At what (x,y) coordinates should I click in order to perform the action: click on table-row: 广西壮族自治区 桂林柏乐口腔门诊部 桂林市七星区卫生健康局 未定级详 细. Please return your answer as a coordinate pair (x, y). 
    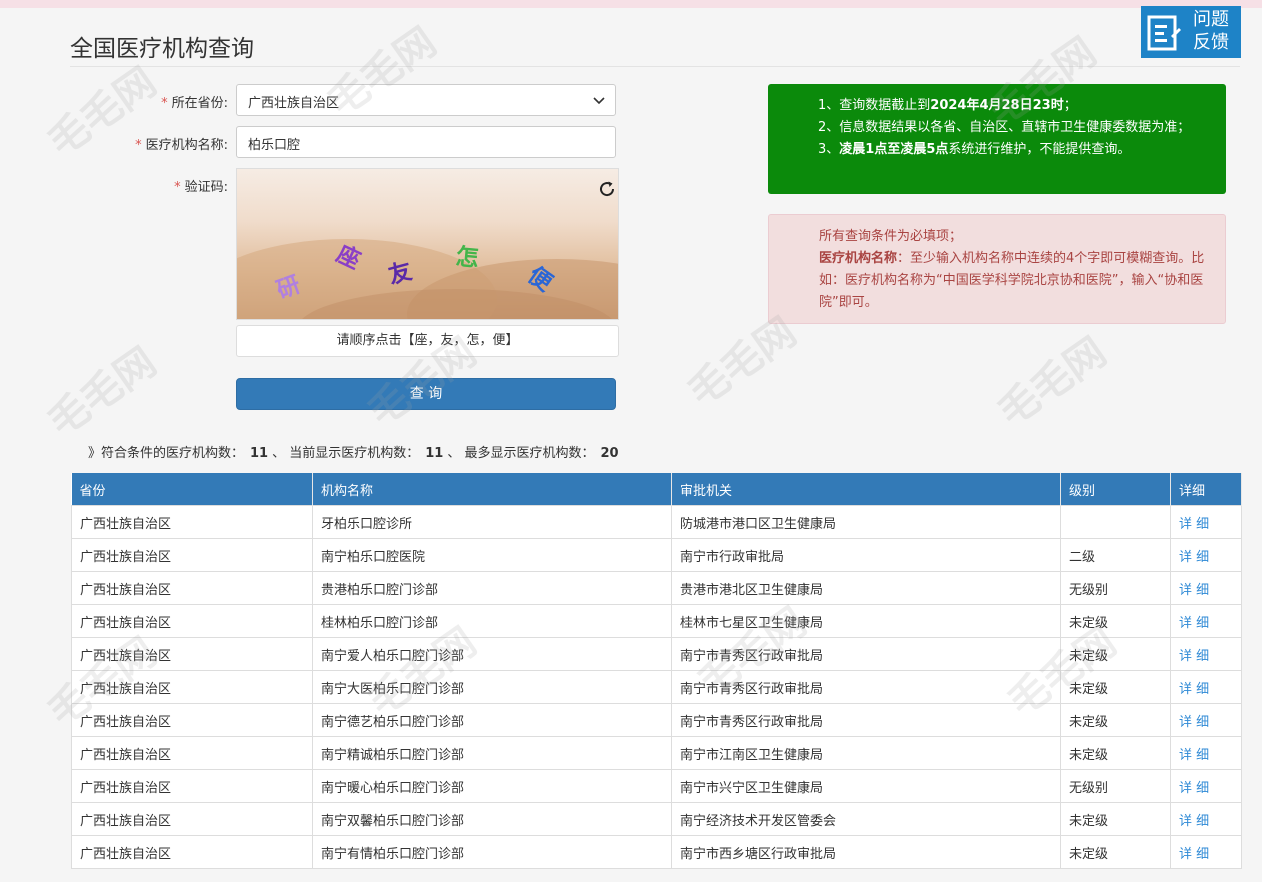
    Looking at the image, I should click on (656, 621).